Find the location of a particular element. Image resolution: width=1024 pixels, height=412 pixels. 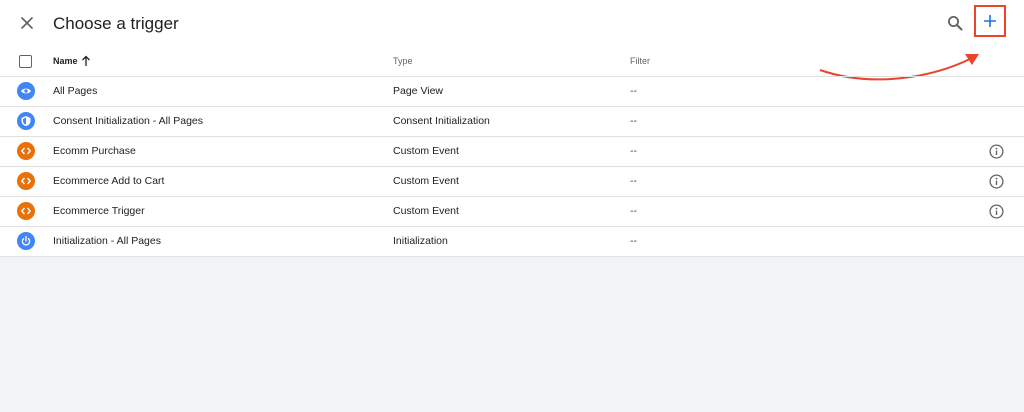

select-all-checkbox is located at coordinates (25, 61).